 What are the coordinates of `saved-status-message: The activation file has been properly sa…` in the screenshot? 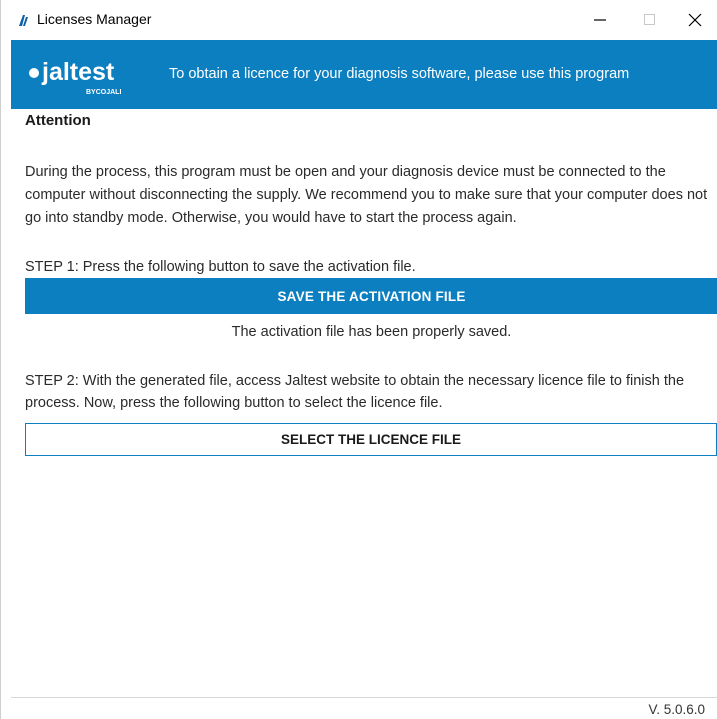 It's located at (371, 332).